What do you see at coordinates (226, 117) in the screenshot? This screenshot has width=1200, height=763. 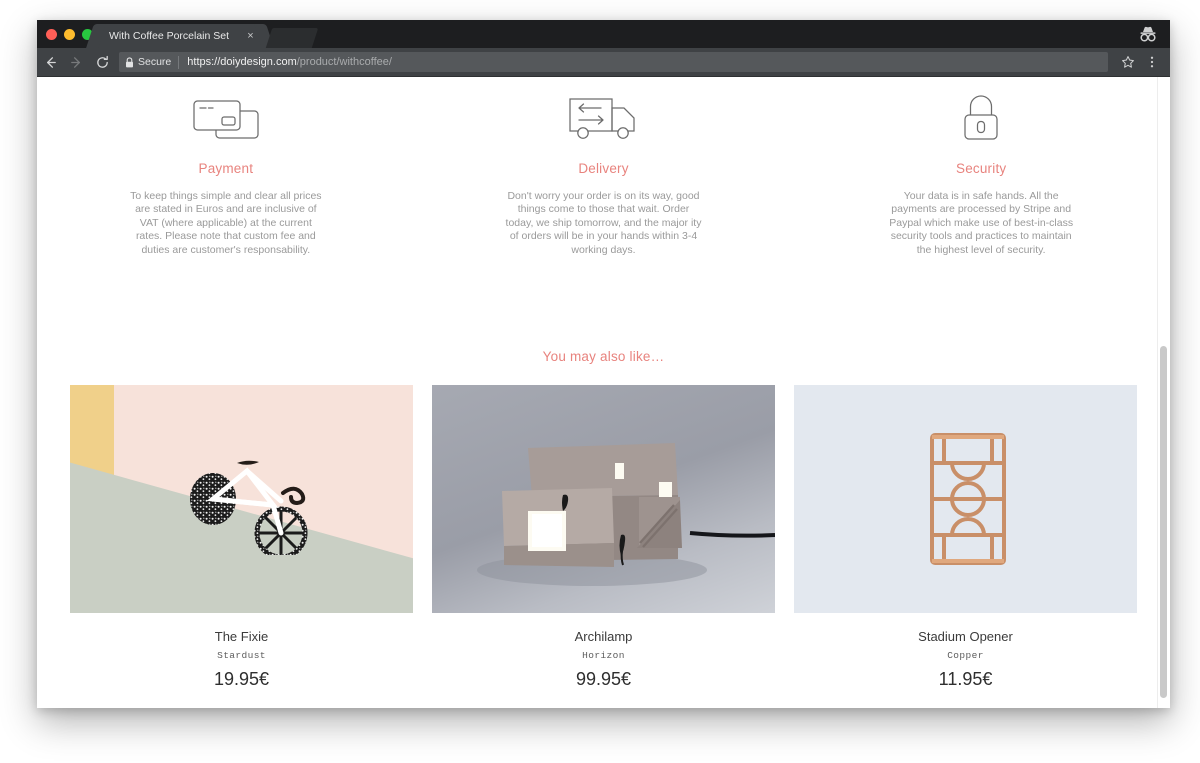 I see `credit-card-icon` at bounding box center [226, 117].